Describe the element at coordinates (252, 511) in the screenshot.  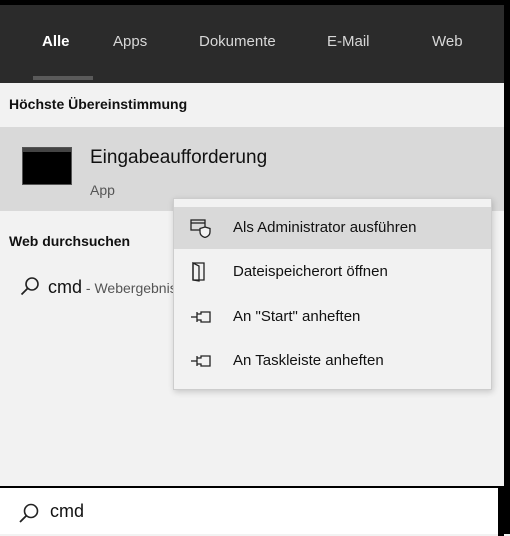
I see `search-box: cmd` at that location.